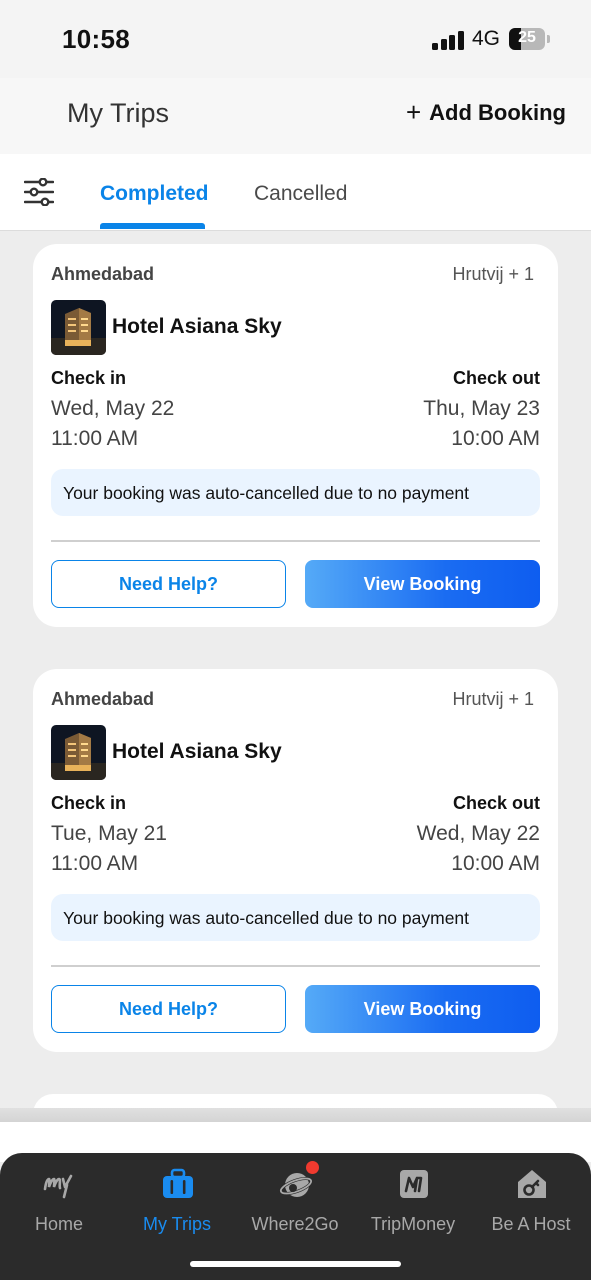 The image size is (591, 1280). What do you see at coordinates (414, 1184) in the screenshot?
I see `tripmoney-icon` at bounding box center [414, 1184].